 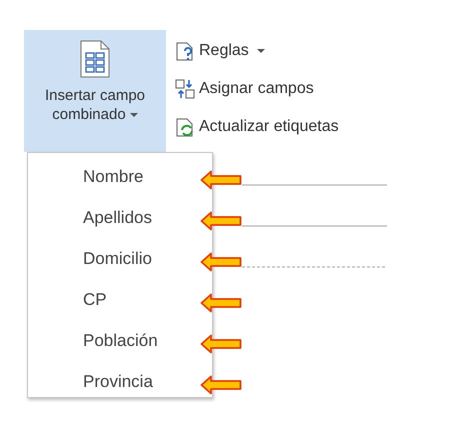 What do you see at coordinates (185, 51) in the screenshot?
I see `rules-icon` at bounding box center [185, 51].